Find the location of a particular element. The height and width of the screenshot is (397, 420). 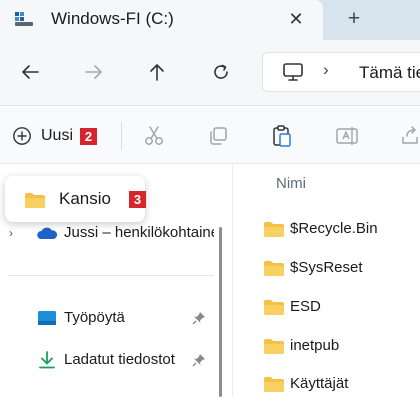

new-folder-menu-item: Kansio 3 is located at coordinates (75, 199).